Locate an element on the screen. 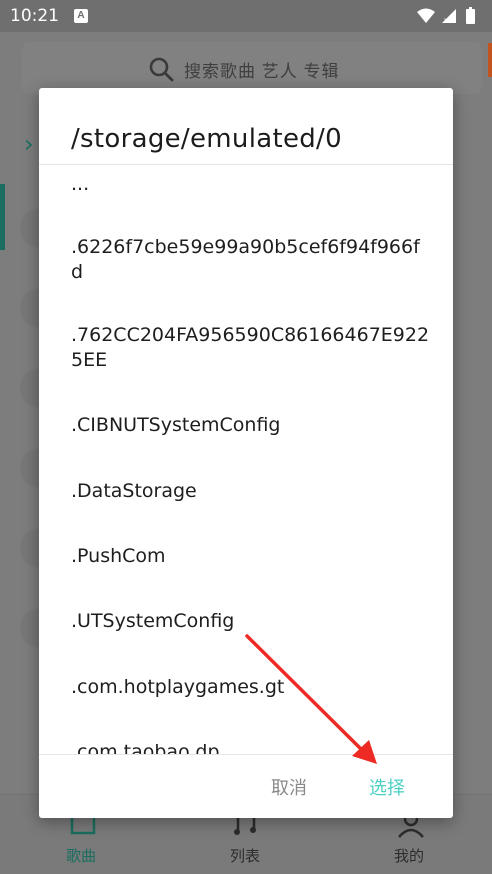 This screenshot has height=874, width=492. select-button: 选择 is located at coordinates (387, 787).